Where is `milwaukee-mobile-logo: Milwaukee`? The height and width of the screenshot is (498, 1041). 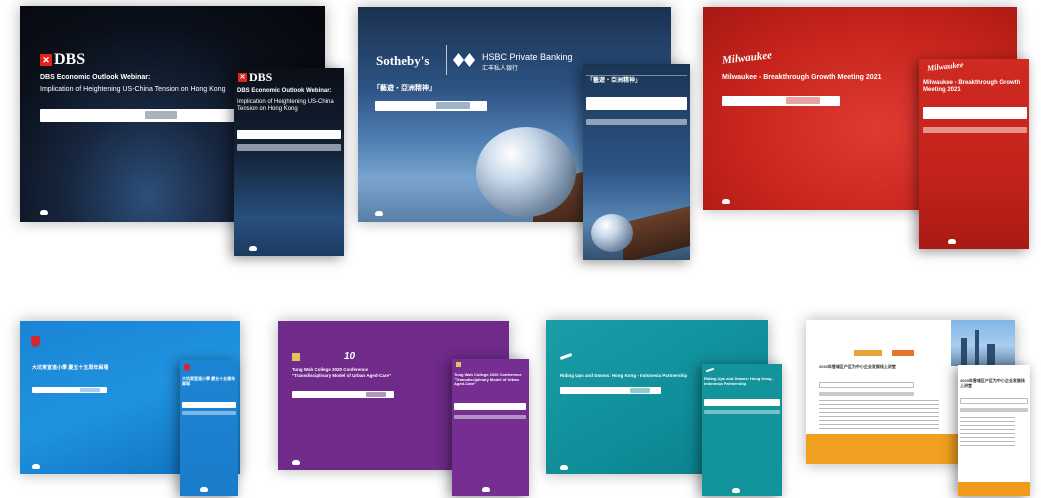
milwaukee-mobile-logo: Milwaukee is located at coordinates (945, 66).